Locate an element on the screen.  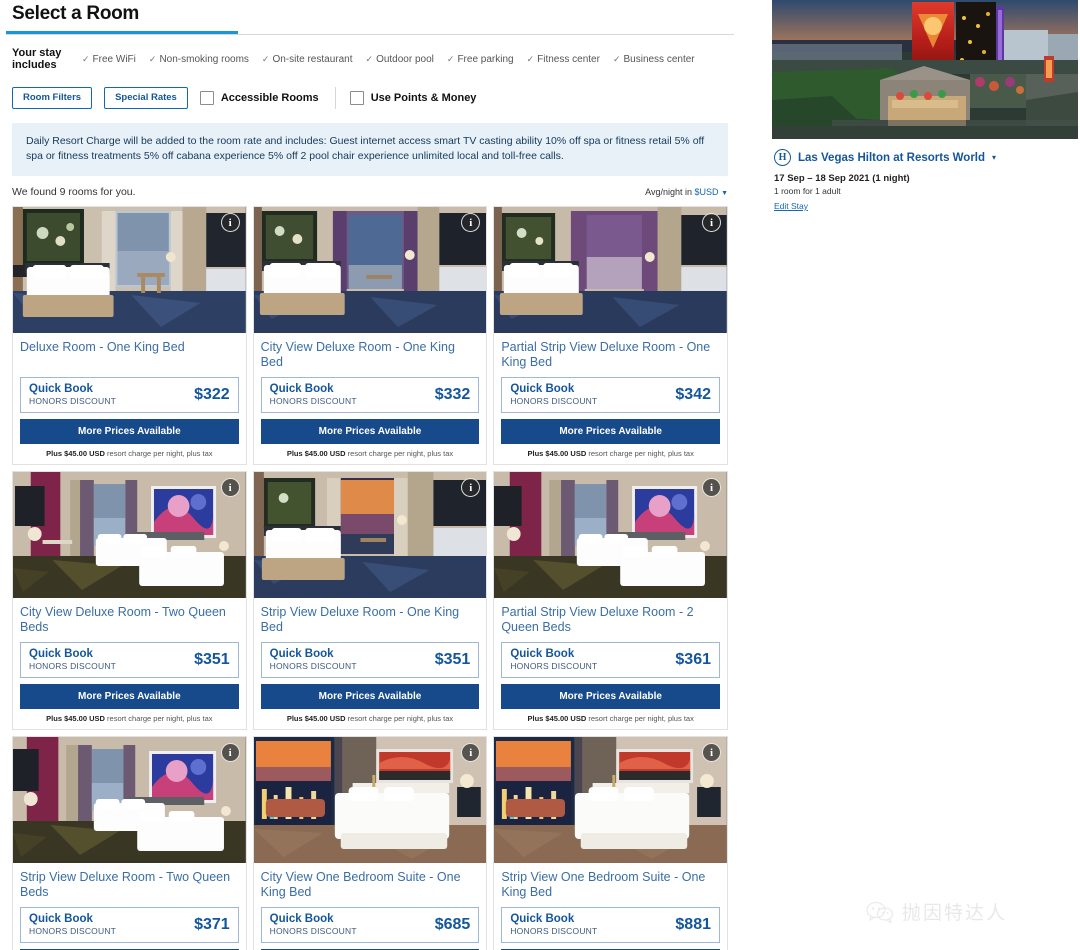
room-name-link: City View Deluxe Room - One King Bed is located at coordinates (370, 355).